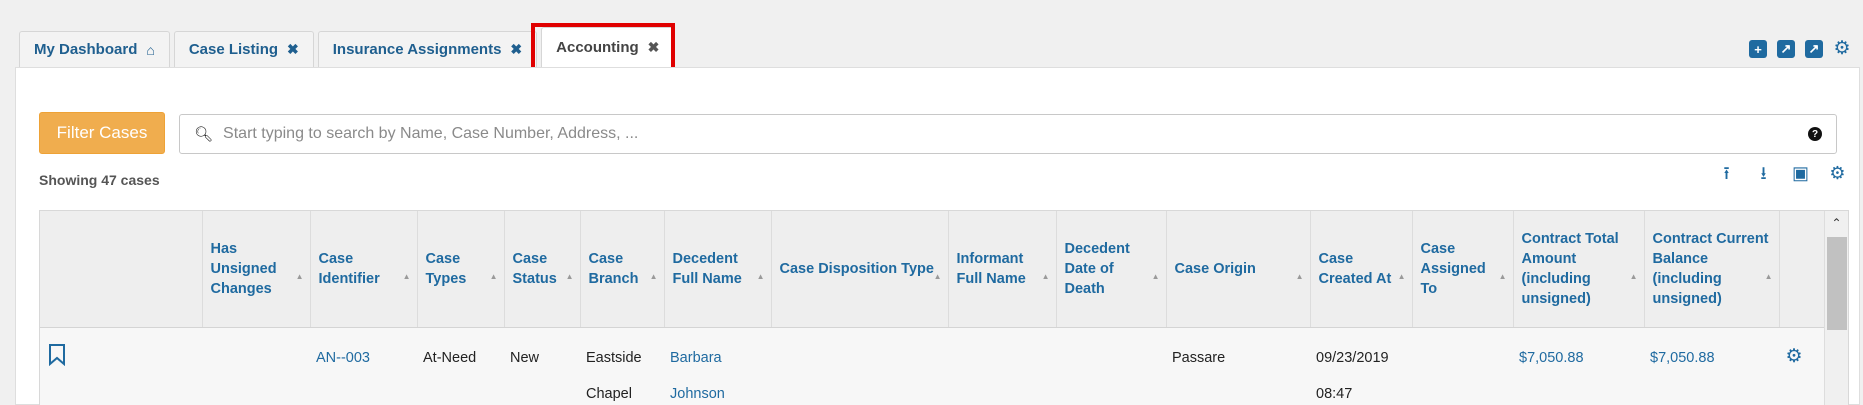 The image size is (1863, 405). What do you see at coordinates (460, 366) in the screenshot?
I see `cell-case-types: At-Need` at bounding box center [460, 366].